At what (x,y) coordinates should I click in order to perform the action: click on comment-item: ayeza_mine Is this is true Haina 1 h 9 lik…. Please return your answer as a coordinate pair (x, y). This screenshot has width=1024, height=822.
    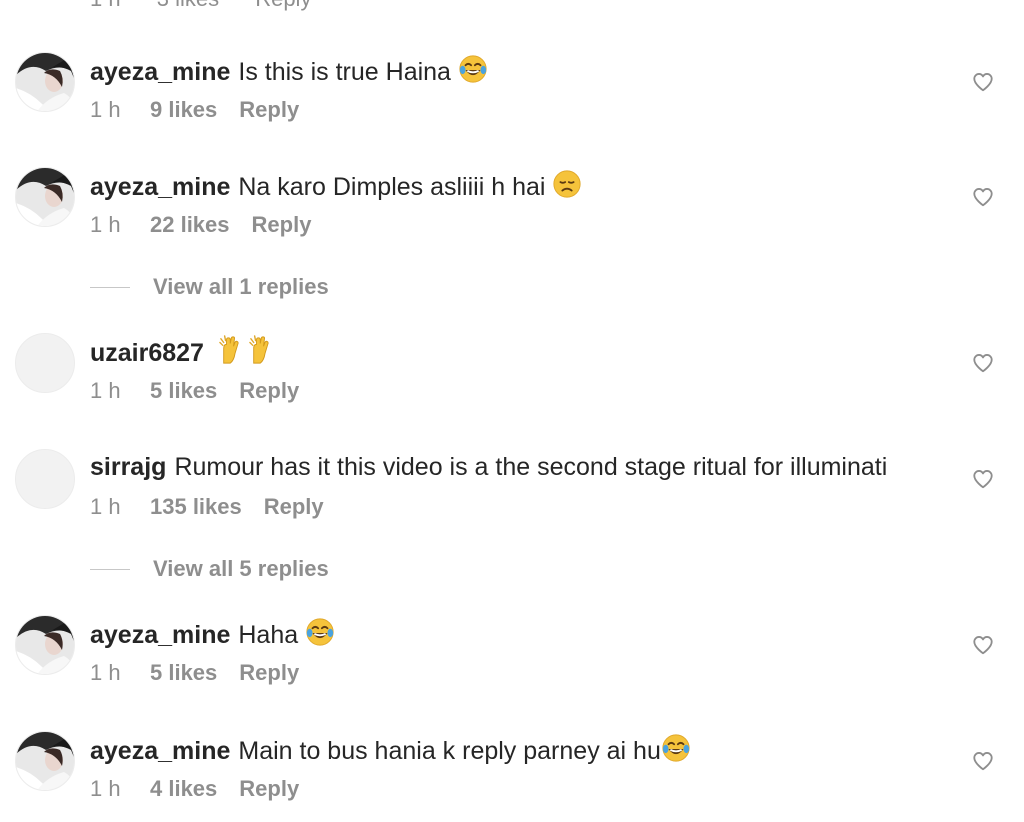
    Looking at the image, I should click on (512, 92).